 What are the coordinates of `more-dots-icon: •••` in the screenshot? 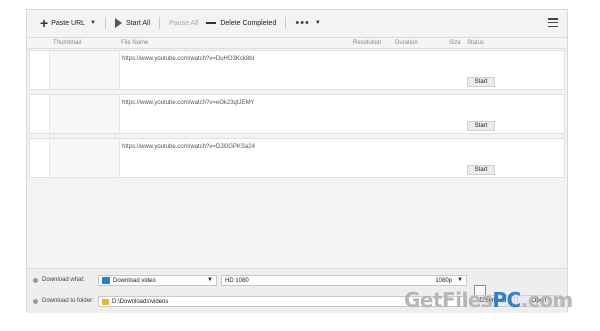 It's located at (302, 23).